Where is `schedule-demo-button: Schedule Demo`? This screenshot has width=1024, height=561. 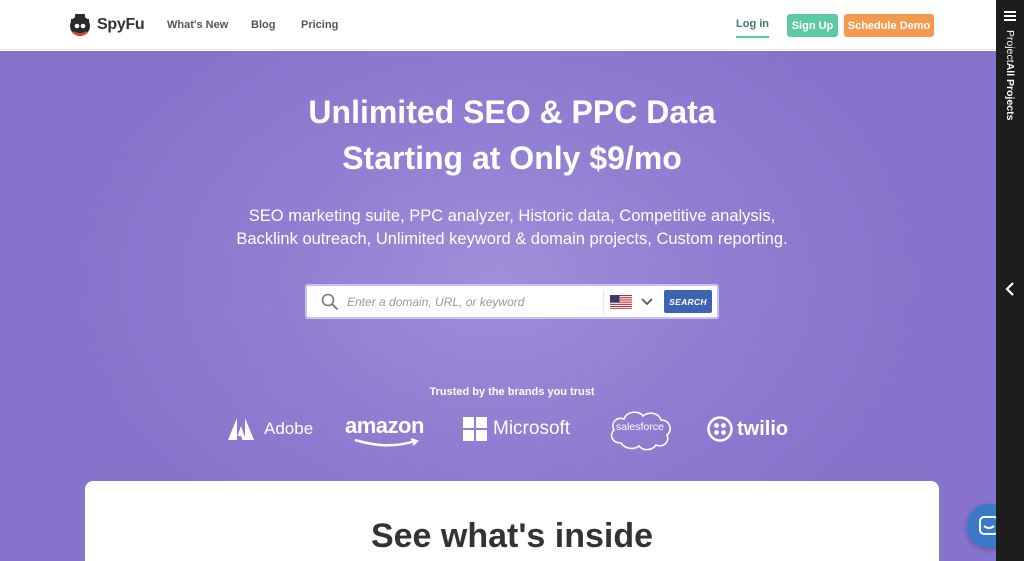 schedule-demo-button: Schedule Demo is located at coordinates (889, 25).